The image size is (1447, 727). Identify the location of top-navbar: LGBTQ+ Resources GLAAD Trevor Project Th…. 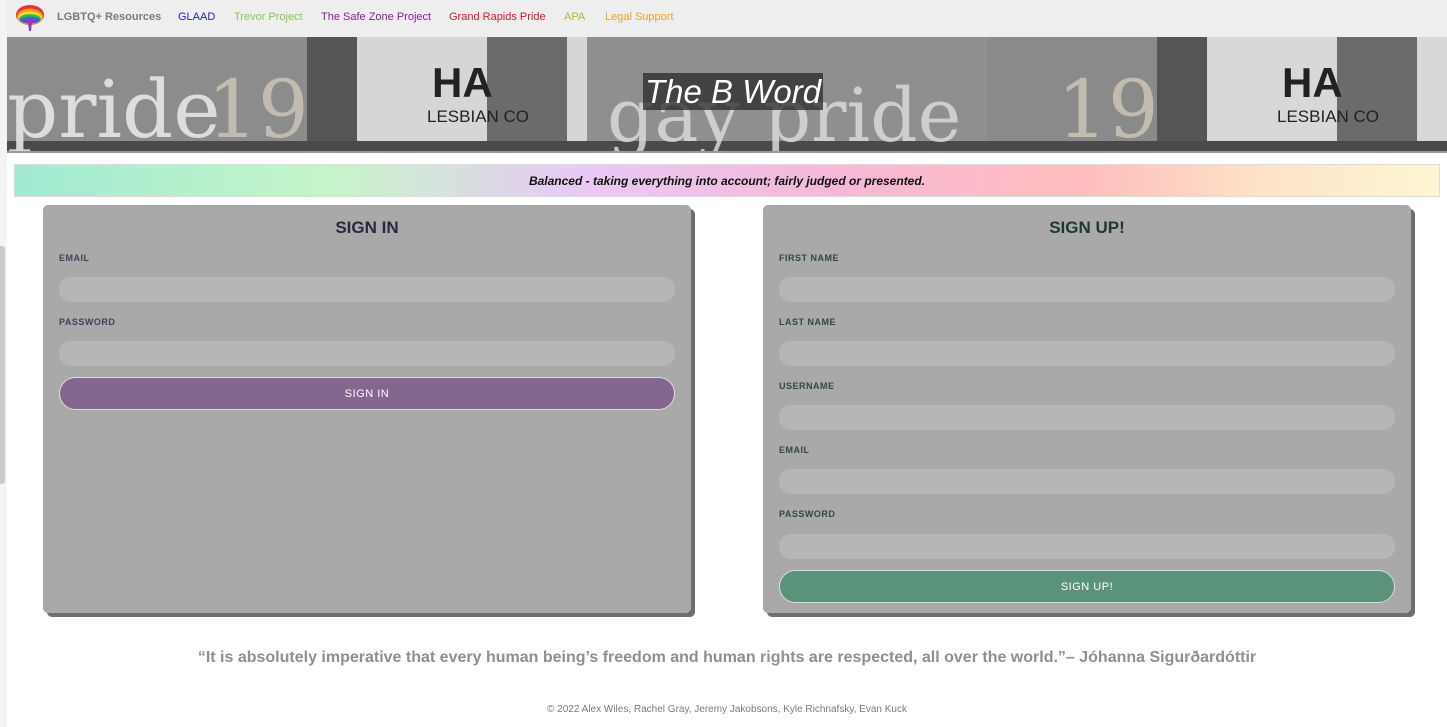
(727, 18).